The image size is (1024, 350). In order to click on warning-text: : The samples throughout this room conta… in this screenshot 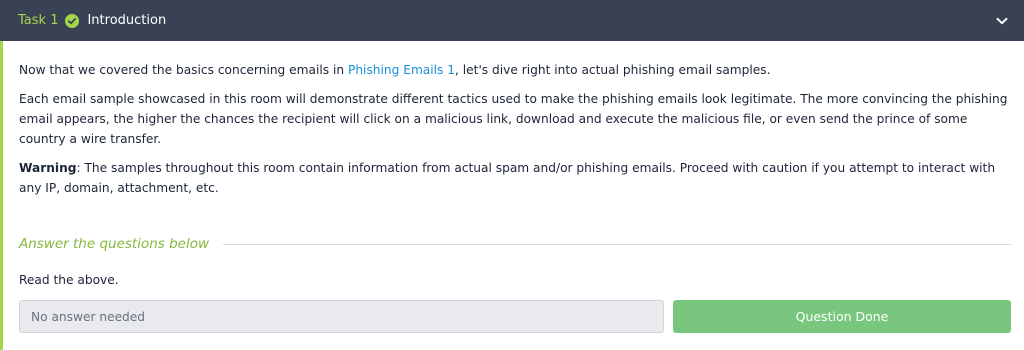, I will do `click(507, 178)`.